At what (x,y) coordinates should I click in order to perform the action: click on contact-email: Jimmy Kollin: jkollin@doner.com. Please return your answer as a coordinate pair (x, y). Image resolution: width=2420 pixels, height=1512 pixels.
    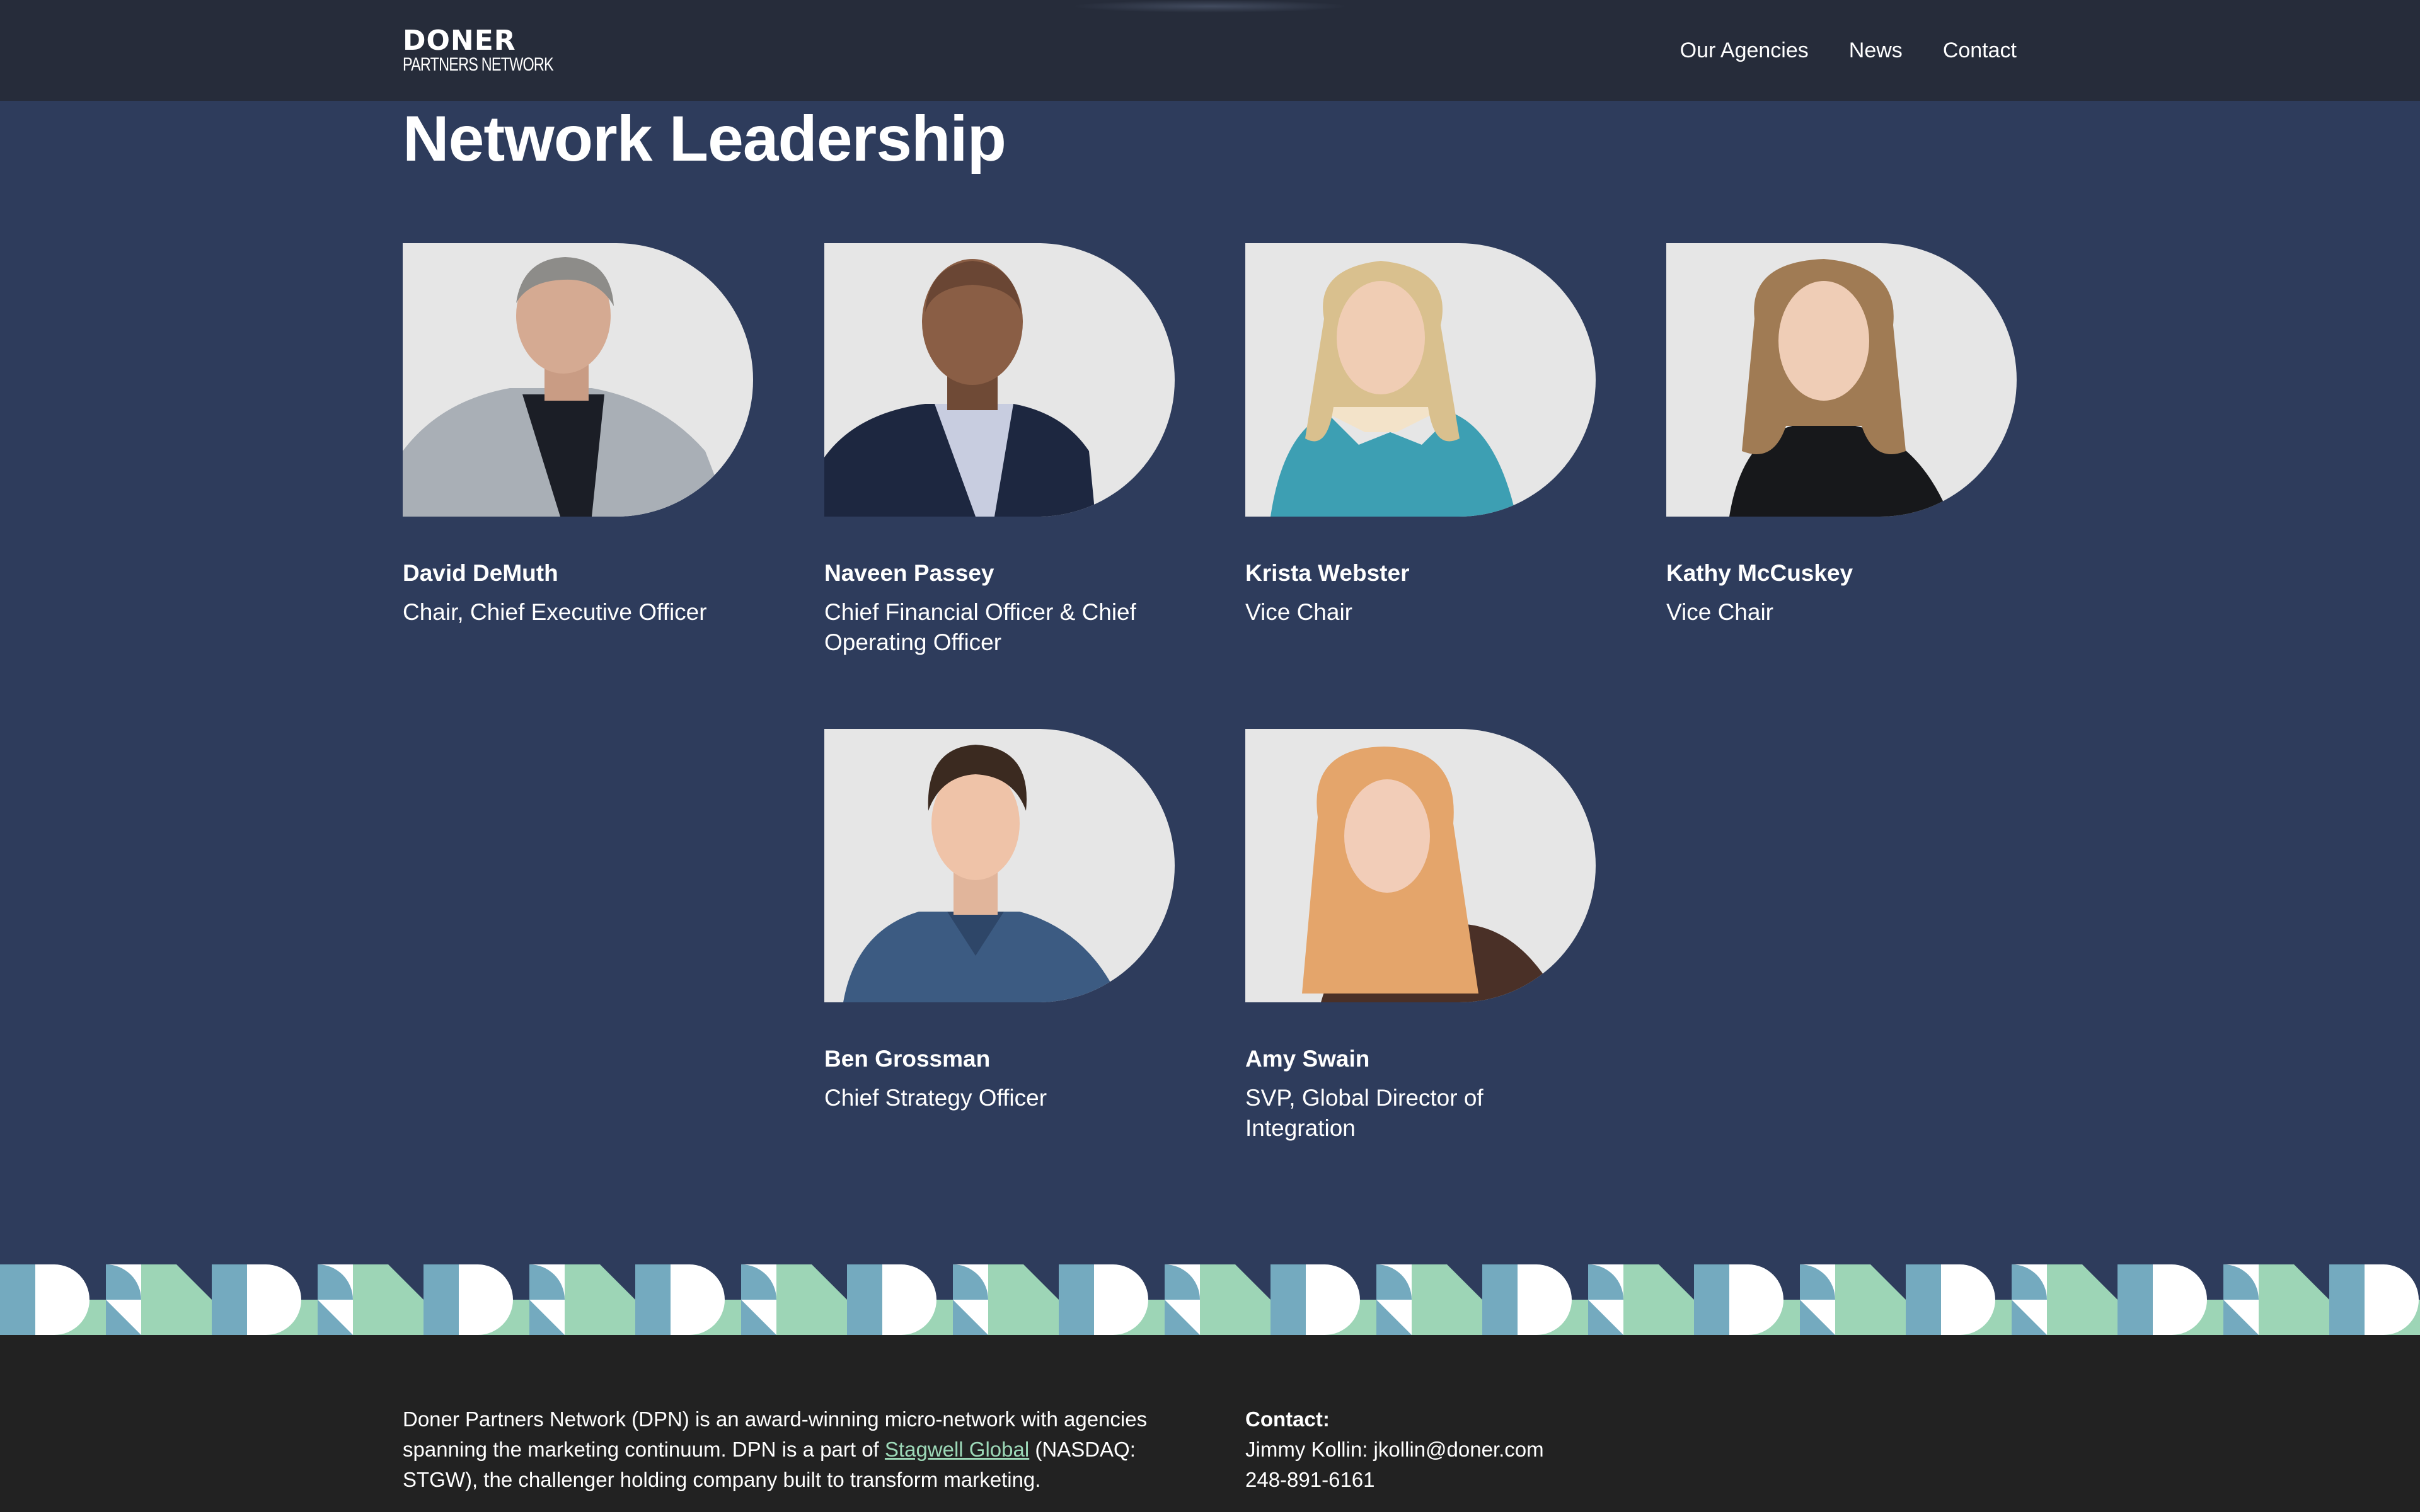
    Looking at the image, I should click on (1394, 1450).